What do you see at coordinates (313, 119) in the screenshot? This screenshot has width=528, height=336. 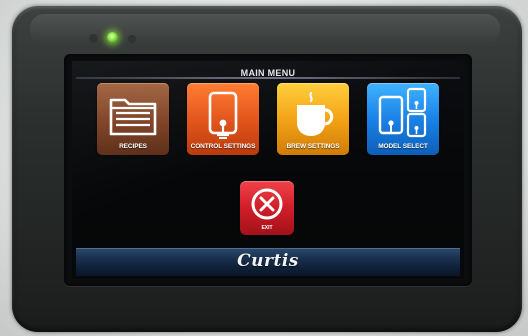 I see `brew-settings-button: BREW SETTINGS` at bounding box center [313, 119].